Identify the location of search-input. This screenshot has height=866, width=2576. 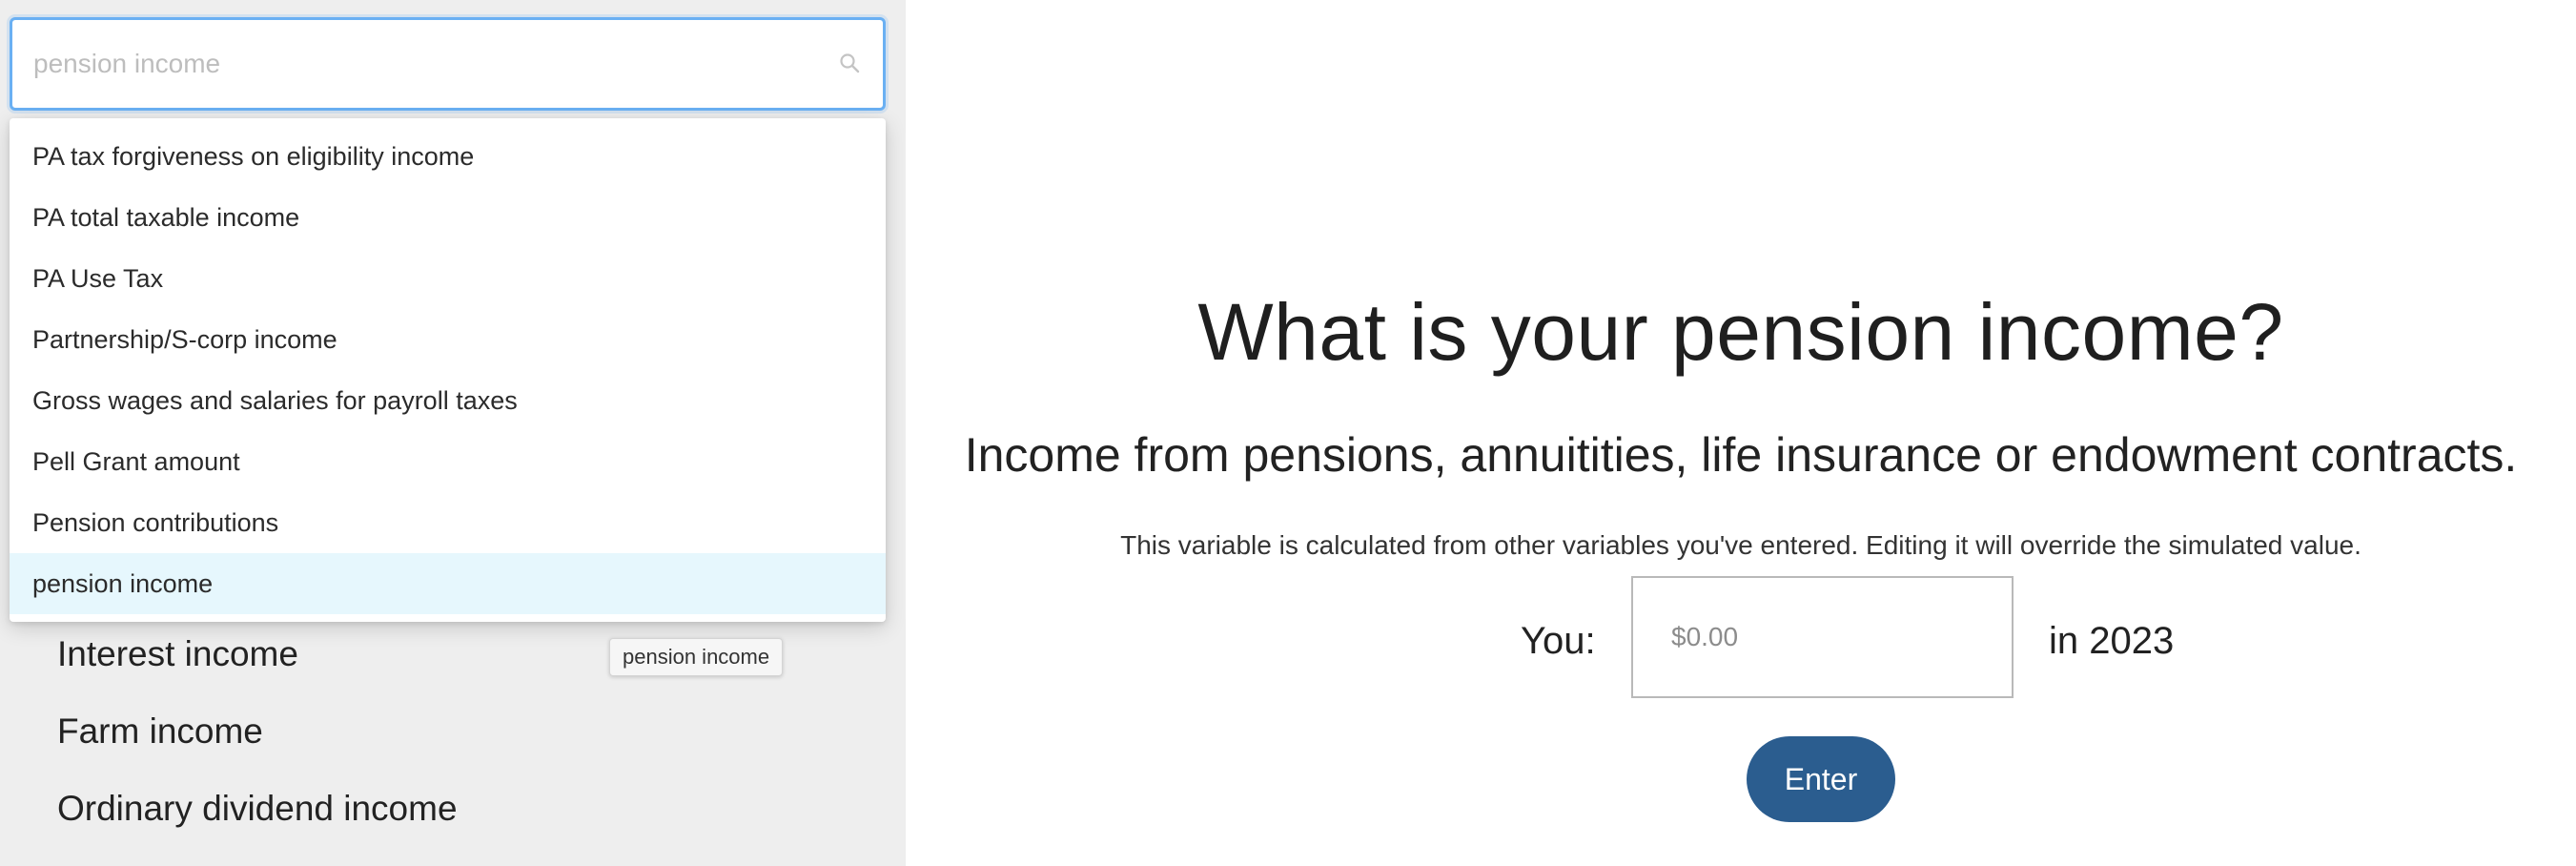
(448, 64).